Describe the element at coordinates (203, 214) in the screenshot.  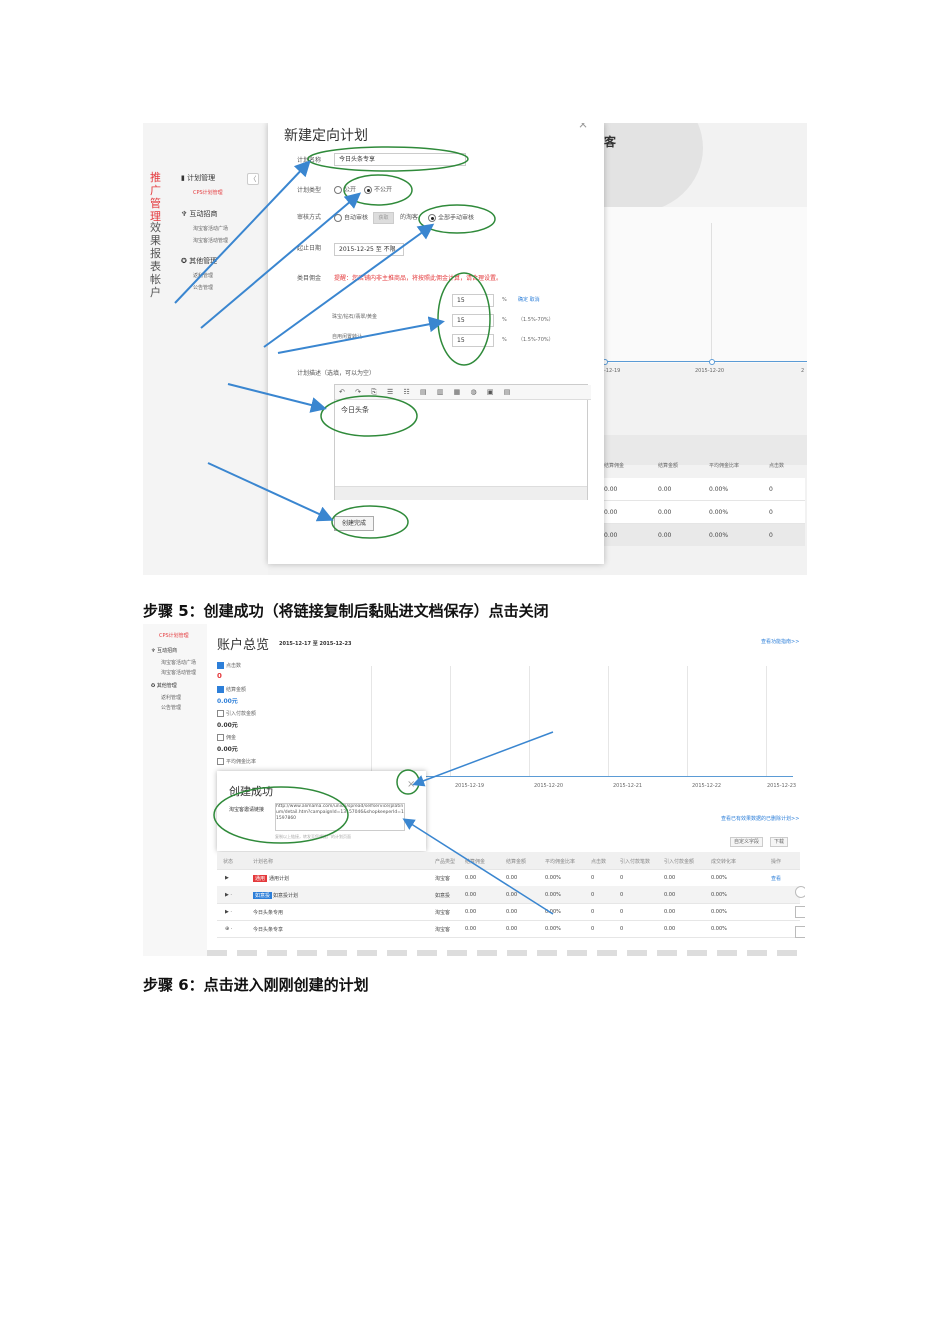
I see `sidebar-section-invite-label: 互动招商` at that location.